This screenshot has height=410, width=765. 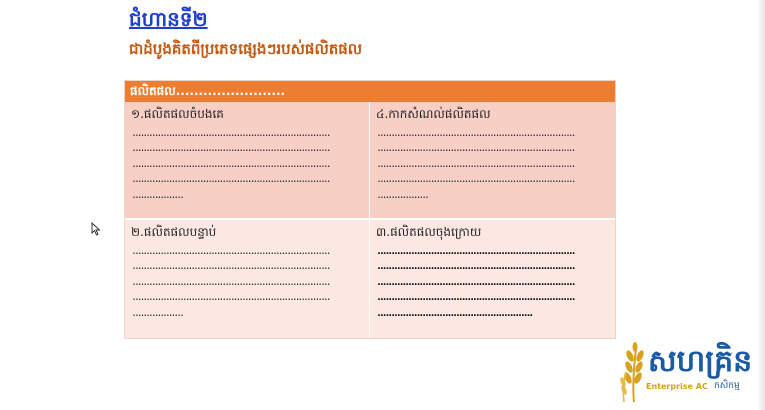 I want to click on cell-label: ១.ផលិតផលចំបងគេ, so click(x=177, y=114).